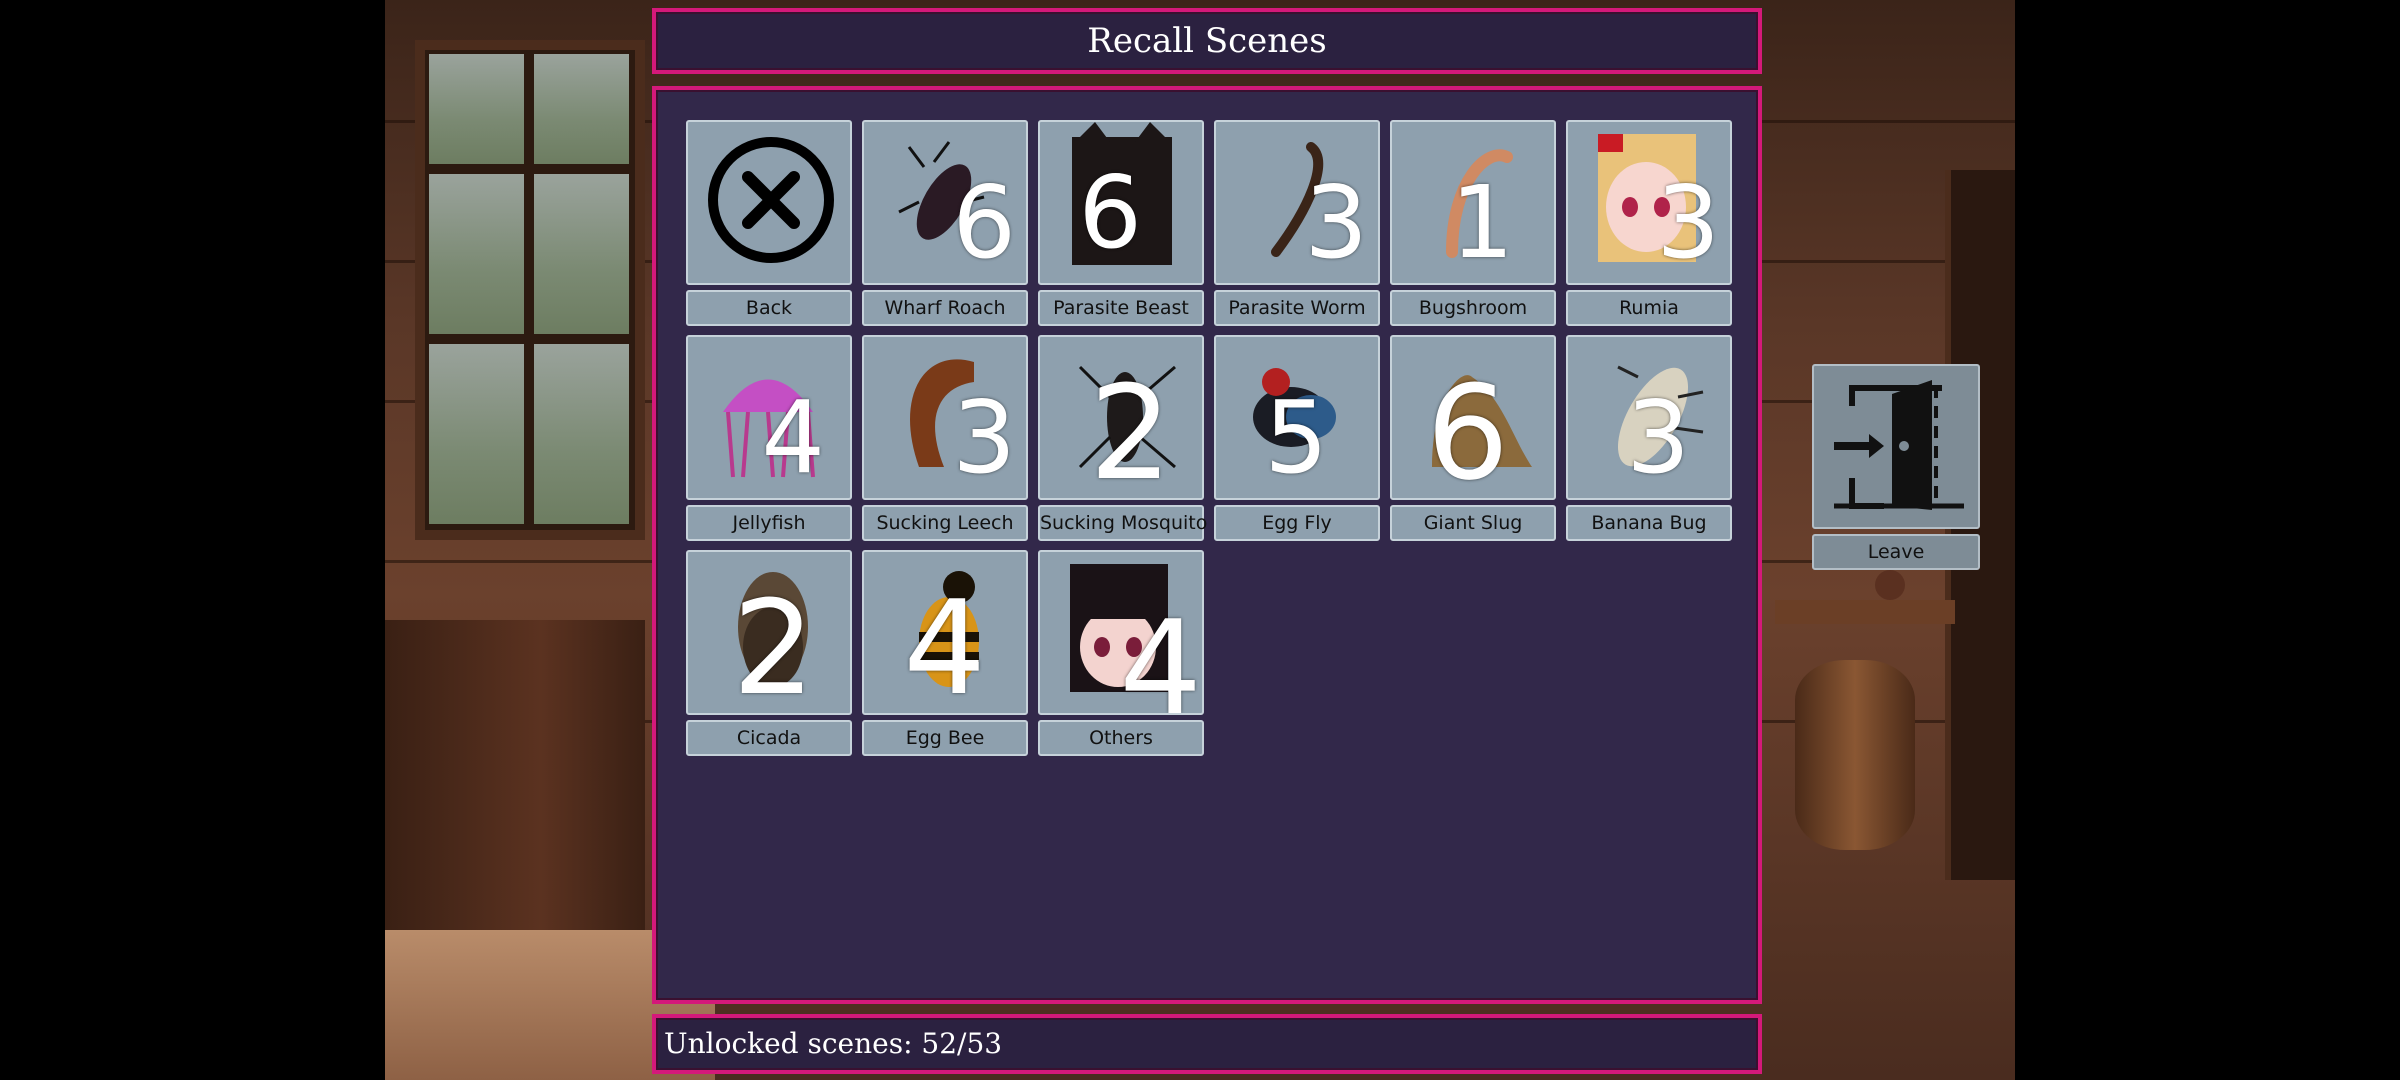 The image size is (2400, 1080). I want to click on tile-jellyfish: 4 Jellyfish, so click(769, 438).